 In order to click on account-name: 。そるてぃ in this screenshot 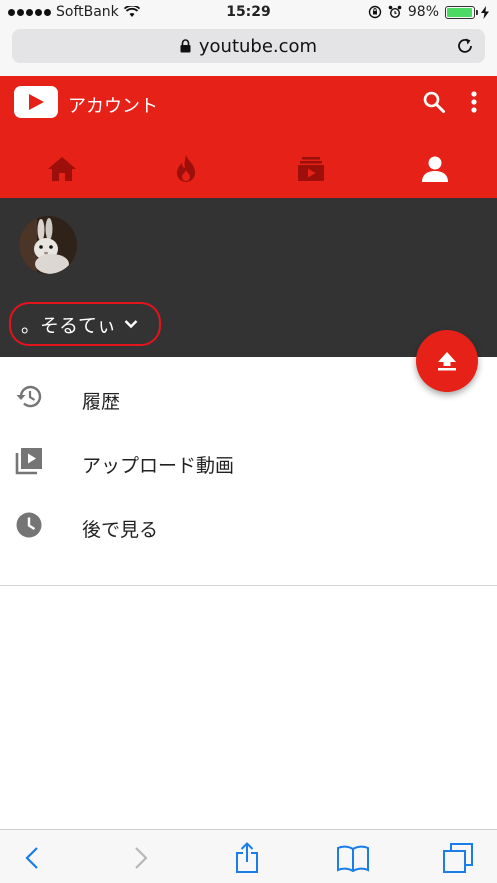, I will do `click(69, 325)`.